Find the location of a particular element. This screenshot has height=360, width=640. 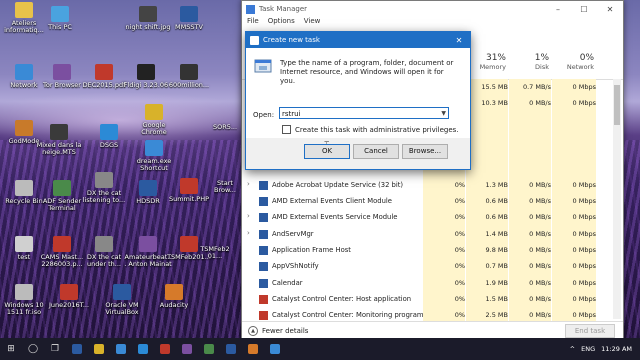

desktop-icon: Mixed dans la neige.MTS is located at coordinates (59, 140).